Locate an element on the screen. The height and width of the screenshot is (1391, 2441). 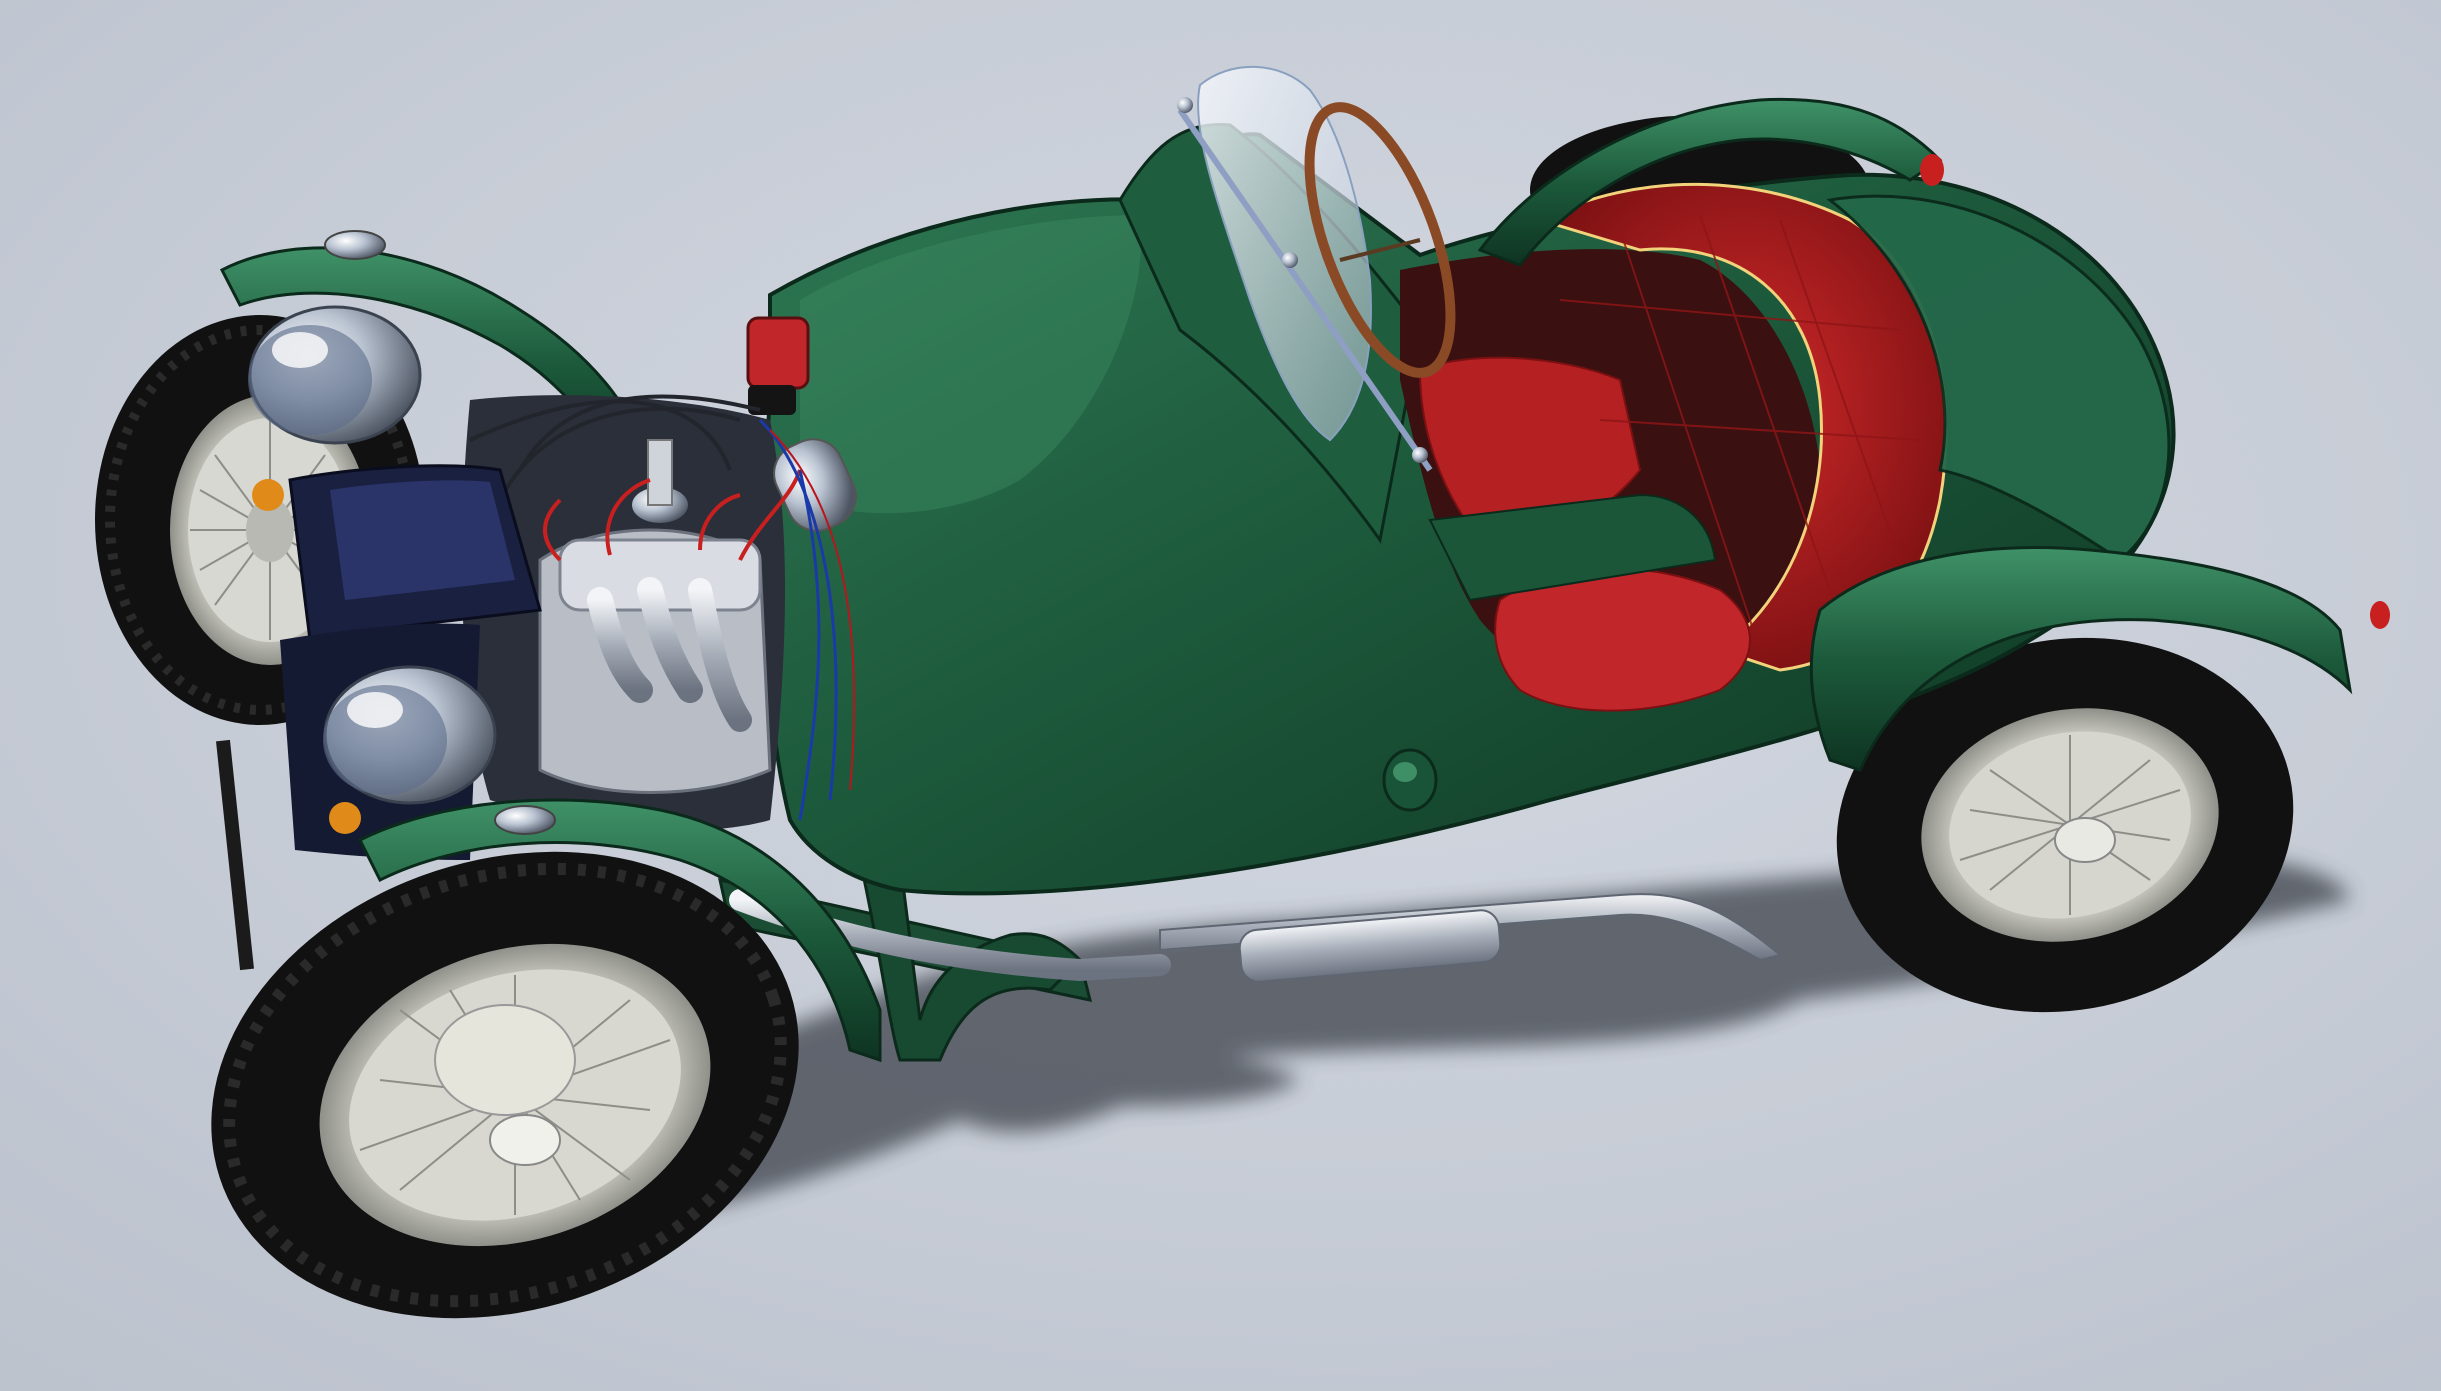
headlight-far is located at coordinates (335, 375).